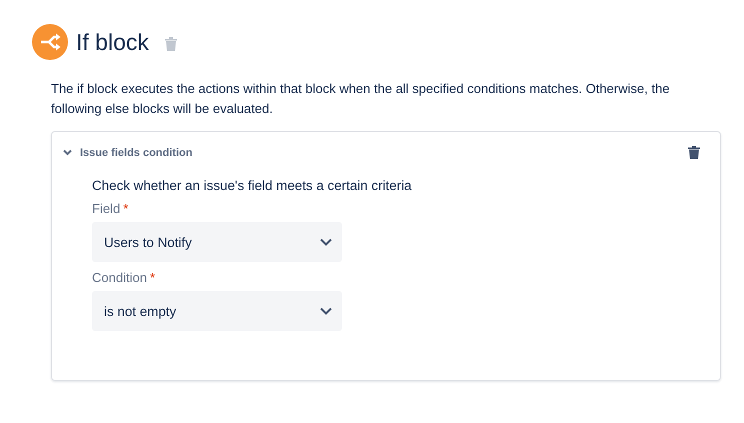 This screenshot has width=744, height=423. What do you see at coordinates (112, 42) in the screenshot?
I see `page-title: If block` at bounding box center [112, 42].